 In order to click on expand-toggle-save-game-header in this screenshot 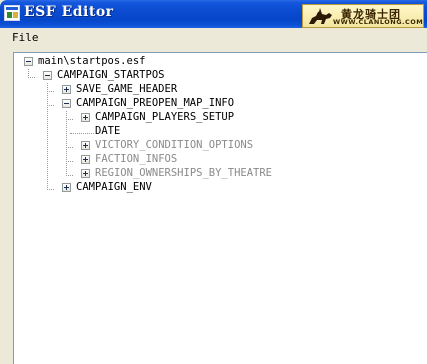, I will do `click(66, 89)`.